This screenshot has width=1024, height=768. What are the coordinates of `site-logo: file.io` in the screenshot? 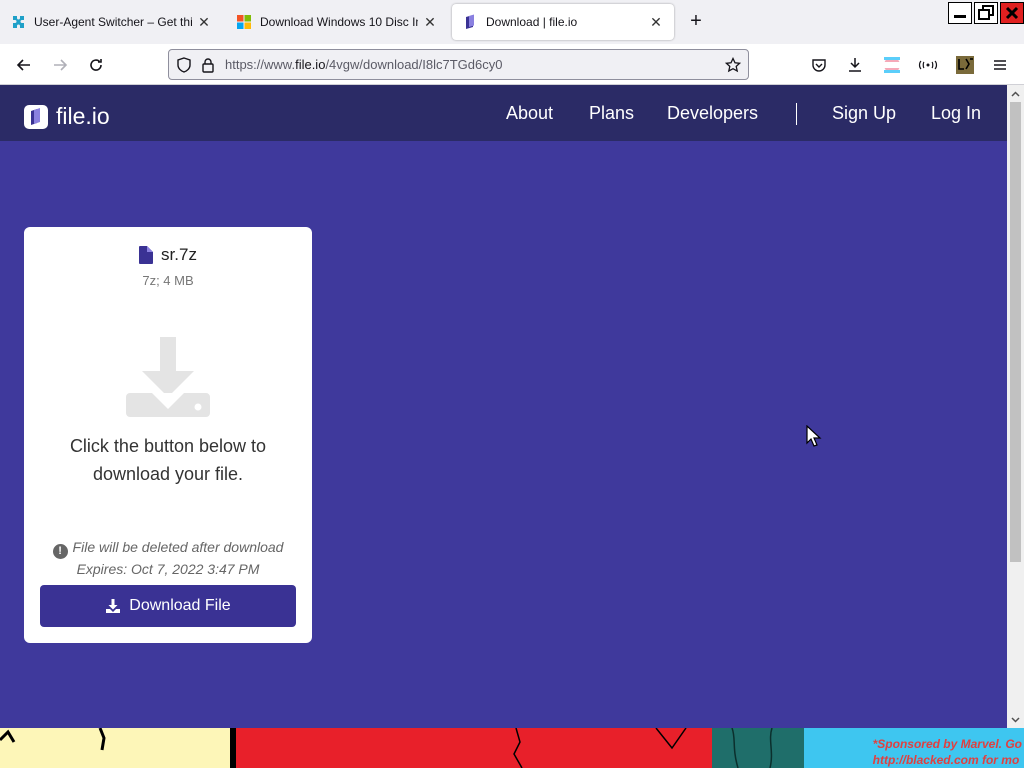 It's located at (67, 116).